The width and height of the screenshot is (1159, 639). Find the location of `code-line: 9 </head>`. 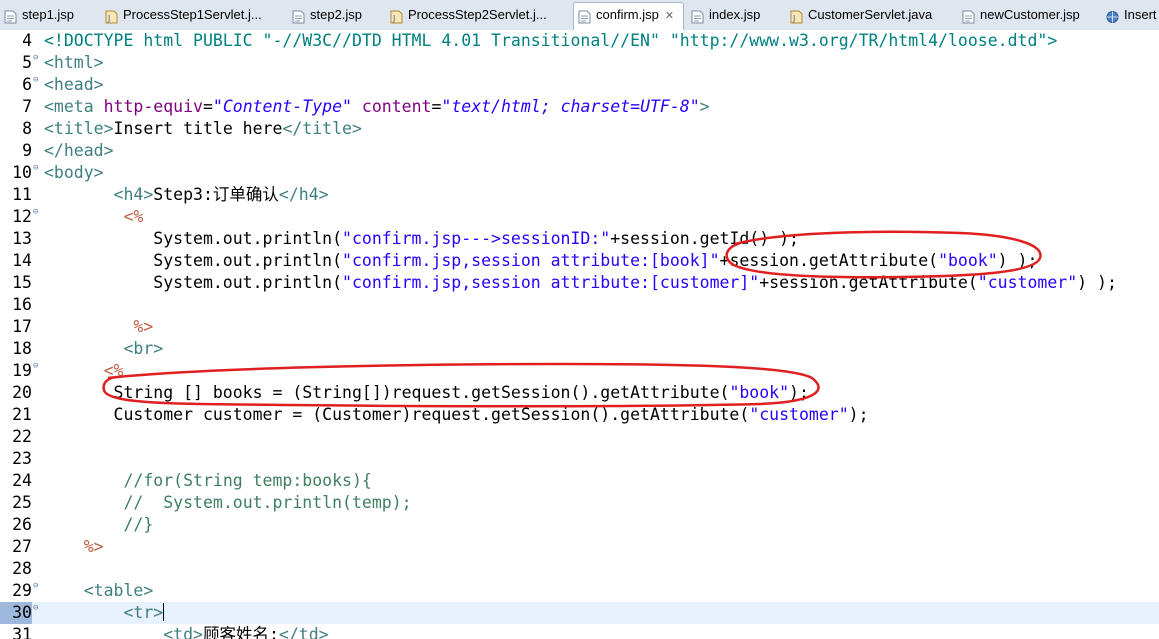

code-line: 9 </head> is located at coordinates (579, 151).